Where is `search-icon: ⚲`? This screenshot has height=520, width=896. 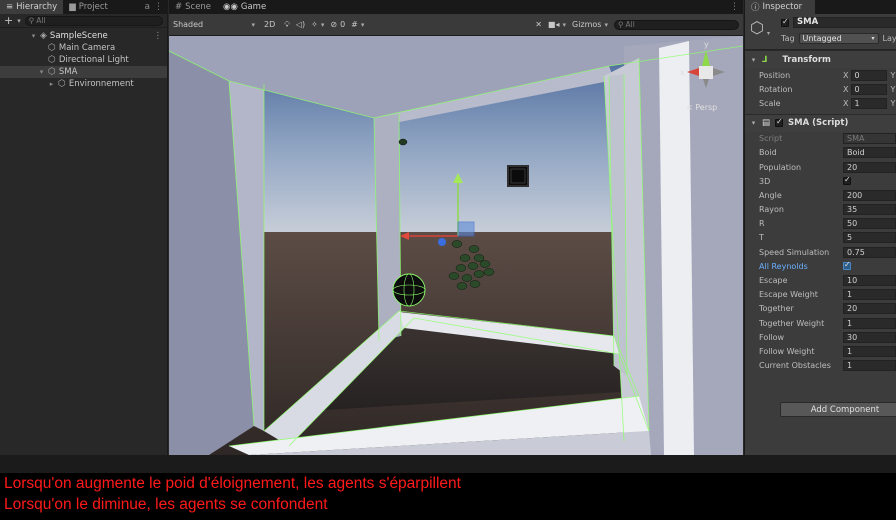 search-icon: ⚲ is located at coordinates (31, 20).